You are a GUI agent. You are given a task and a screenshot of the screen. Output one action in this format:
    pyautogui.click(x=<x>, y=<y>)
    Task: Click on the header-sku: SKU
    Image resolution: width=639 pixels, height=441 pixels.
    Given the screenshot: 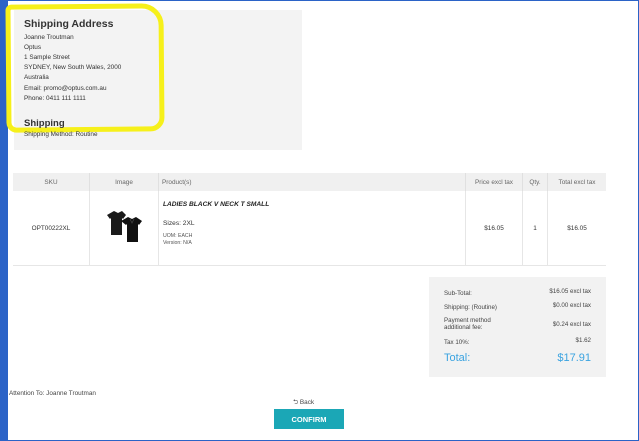 What is the action you would take?
    pyautogui.click(x=51, y=182)
    